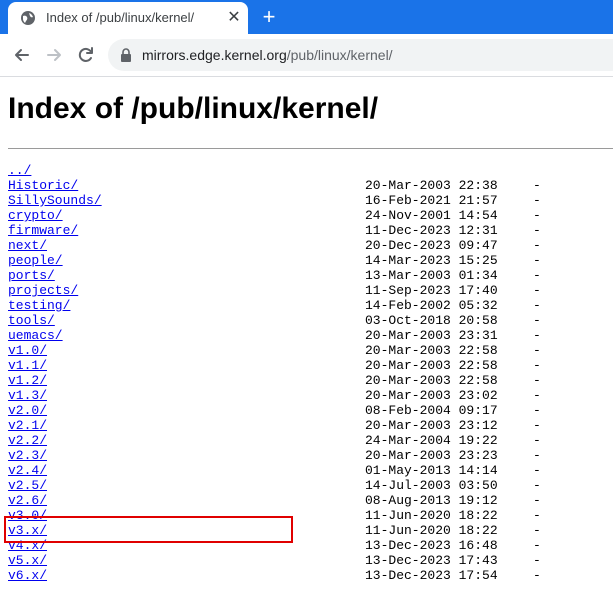  Describe the element at coordinates (27, 410) in the screenshot. I see `directory-link: v2.0/` at that location.